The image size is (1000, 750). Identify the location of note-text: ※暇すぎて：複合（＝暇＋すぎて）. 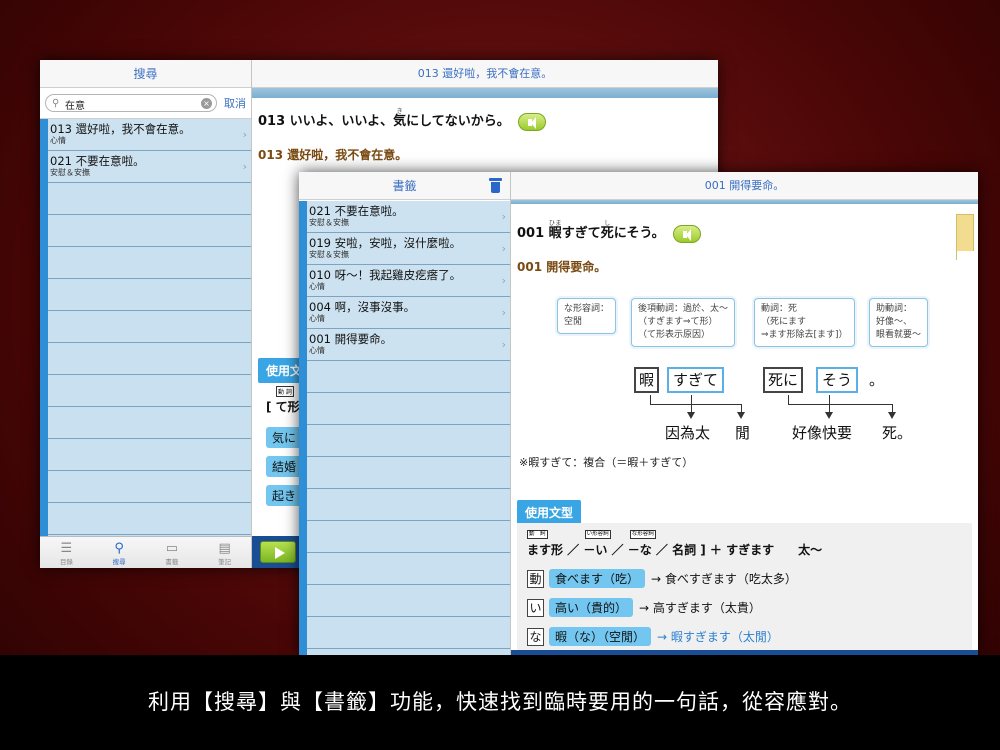
(606, 462).